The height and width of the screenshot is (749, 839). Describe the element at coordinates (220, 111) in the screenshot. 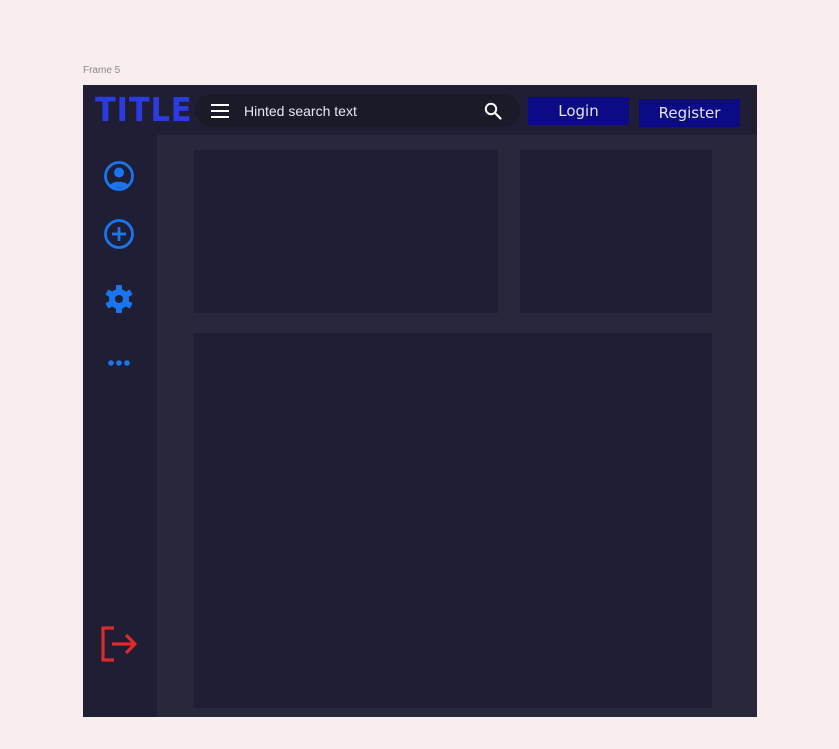

I see `hamburger-menu-icon` at that location.